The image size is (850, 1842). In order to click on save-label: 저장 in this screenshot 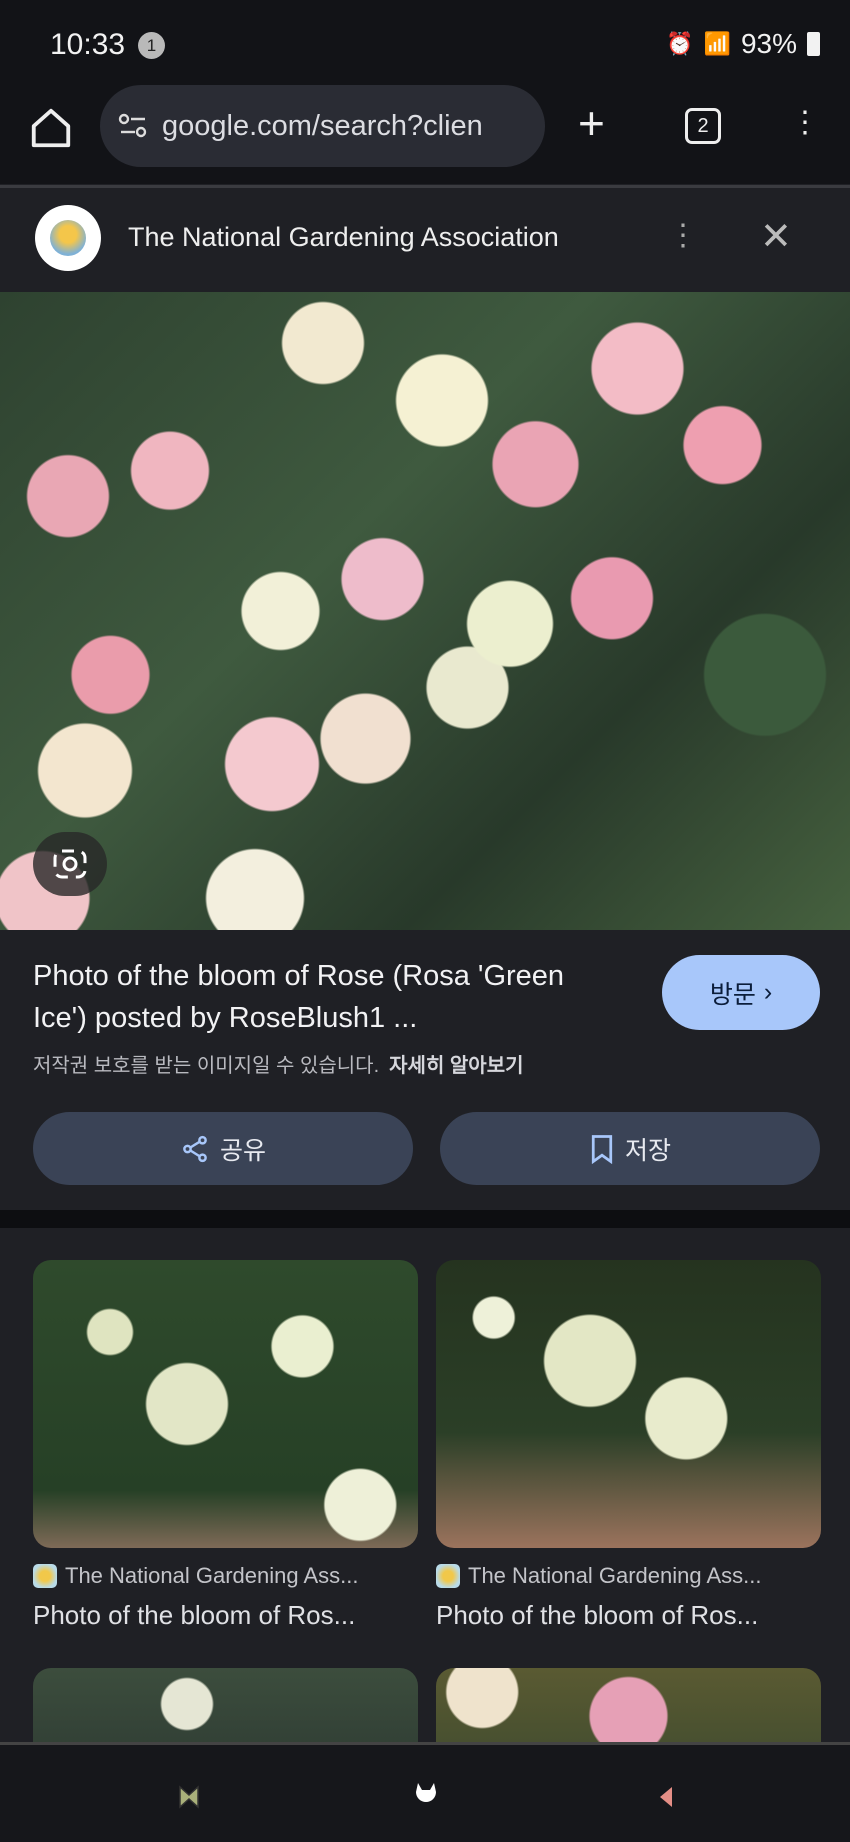, I will do `click(647, 1150)`.